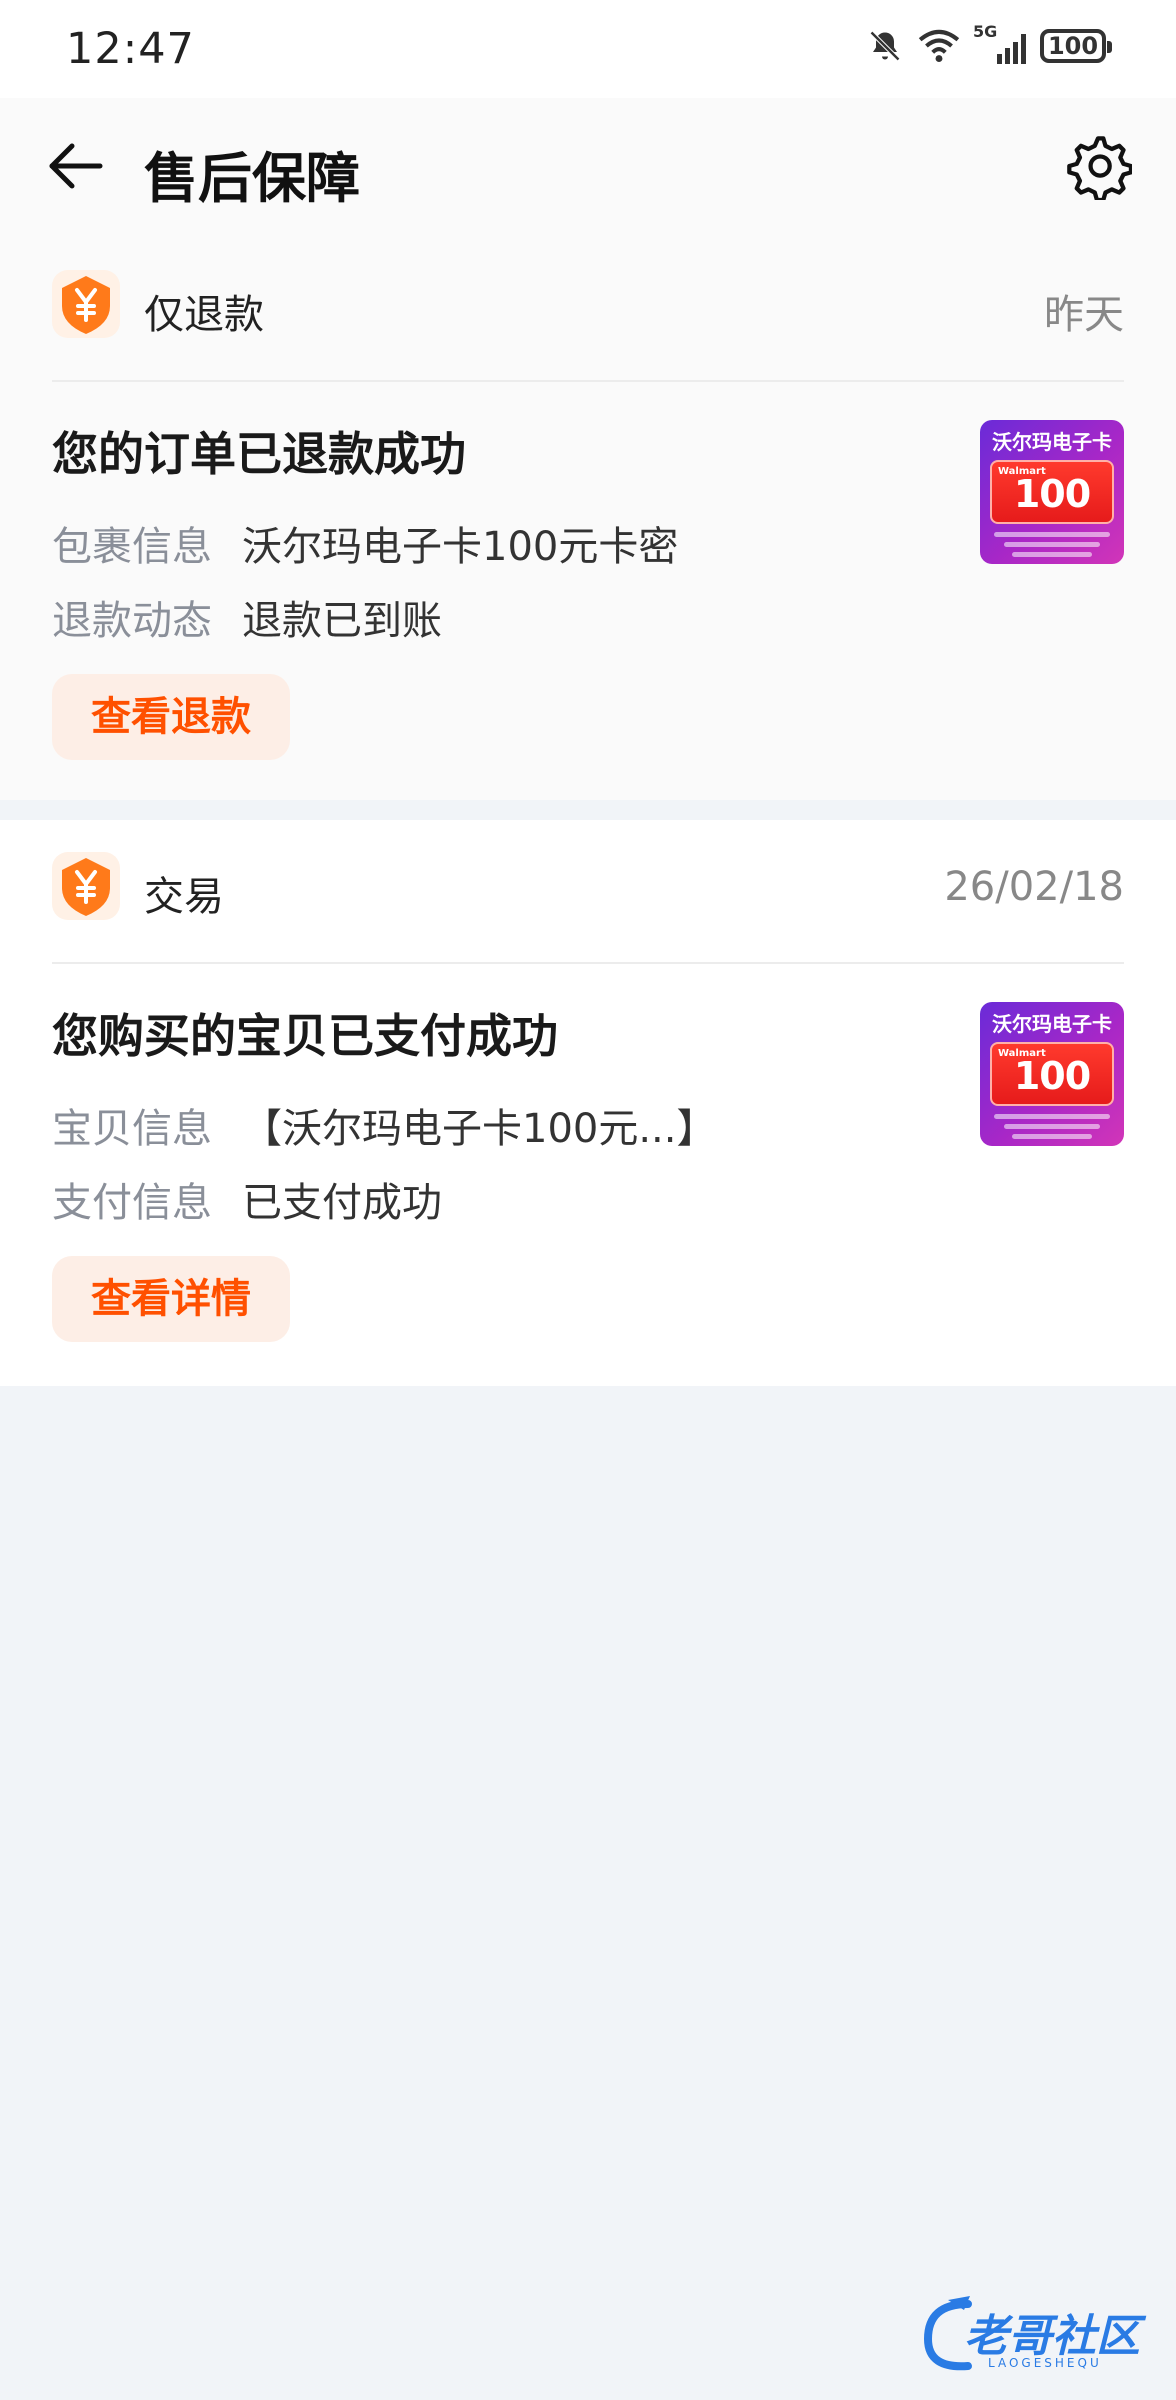  What do you see at coordinates (171, 717) in the screenshot?
I see `view-refund-button: 查看退款` at bounding box center [171, 717].